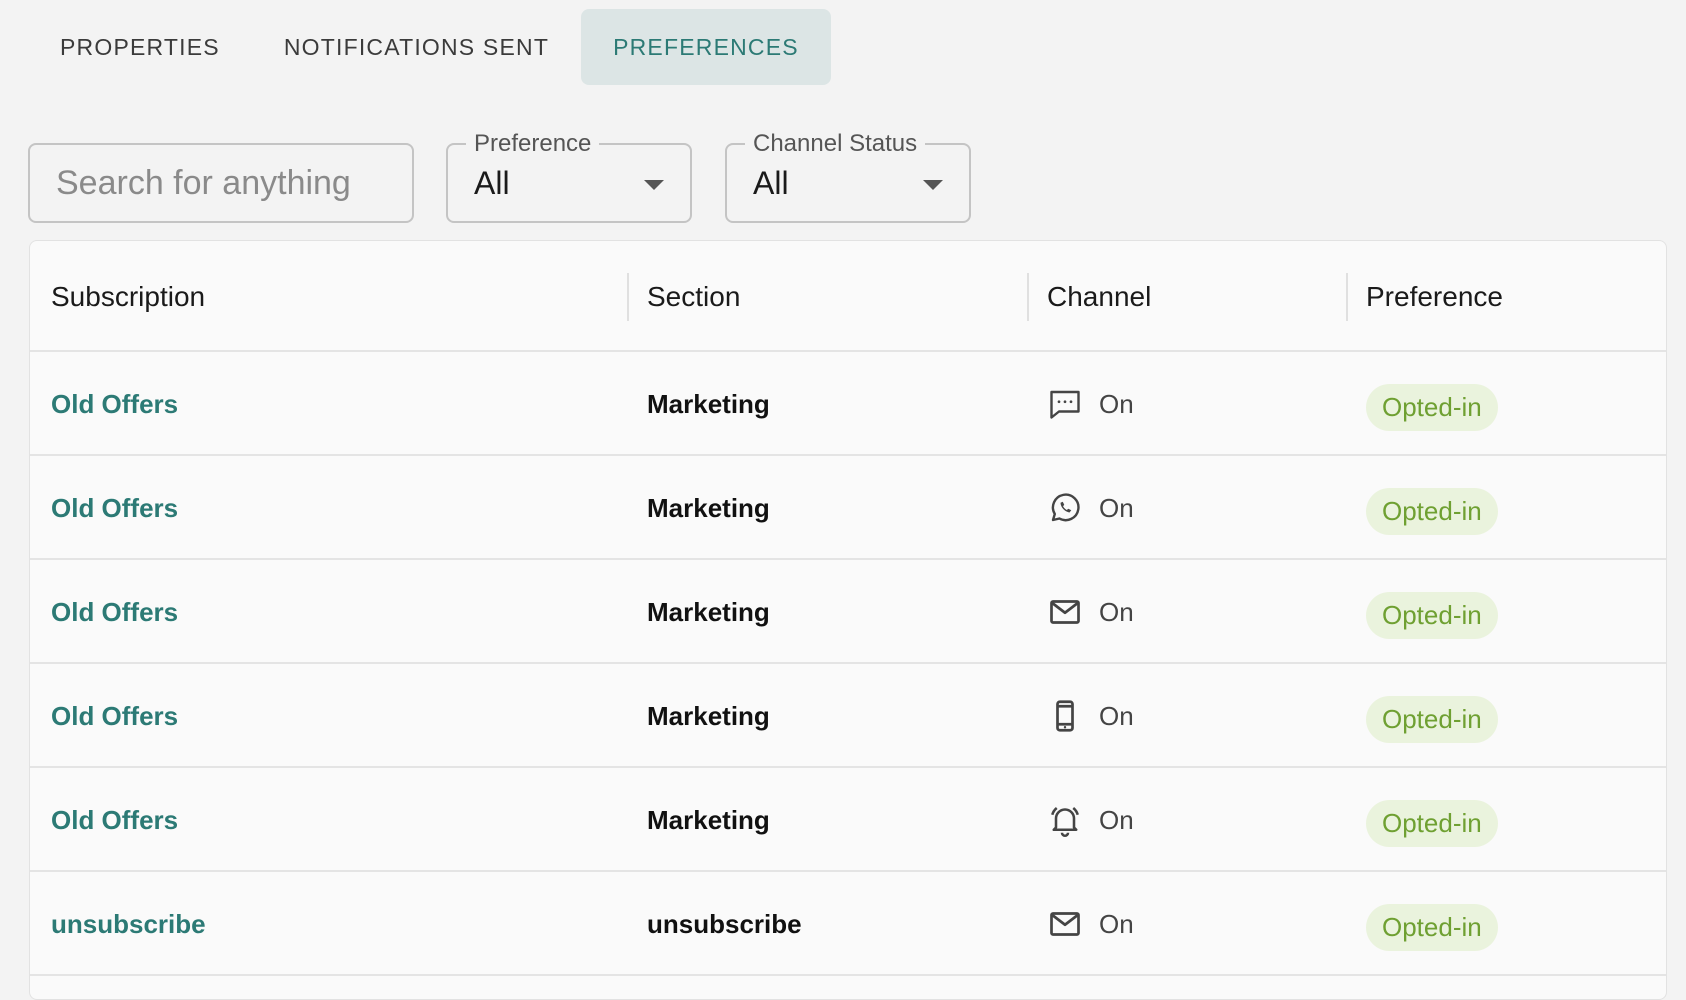 This screenshot has height=1000, width=1686. What do you see at coordinates (848, 176) in the screenshot?
I see `channel-status-filter-select: Channel Status All` at bounding box center [848, 176].